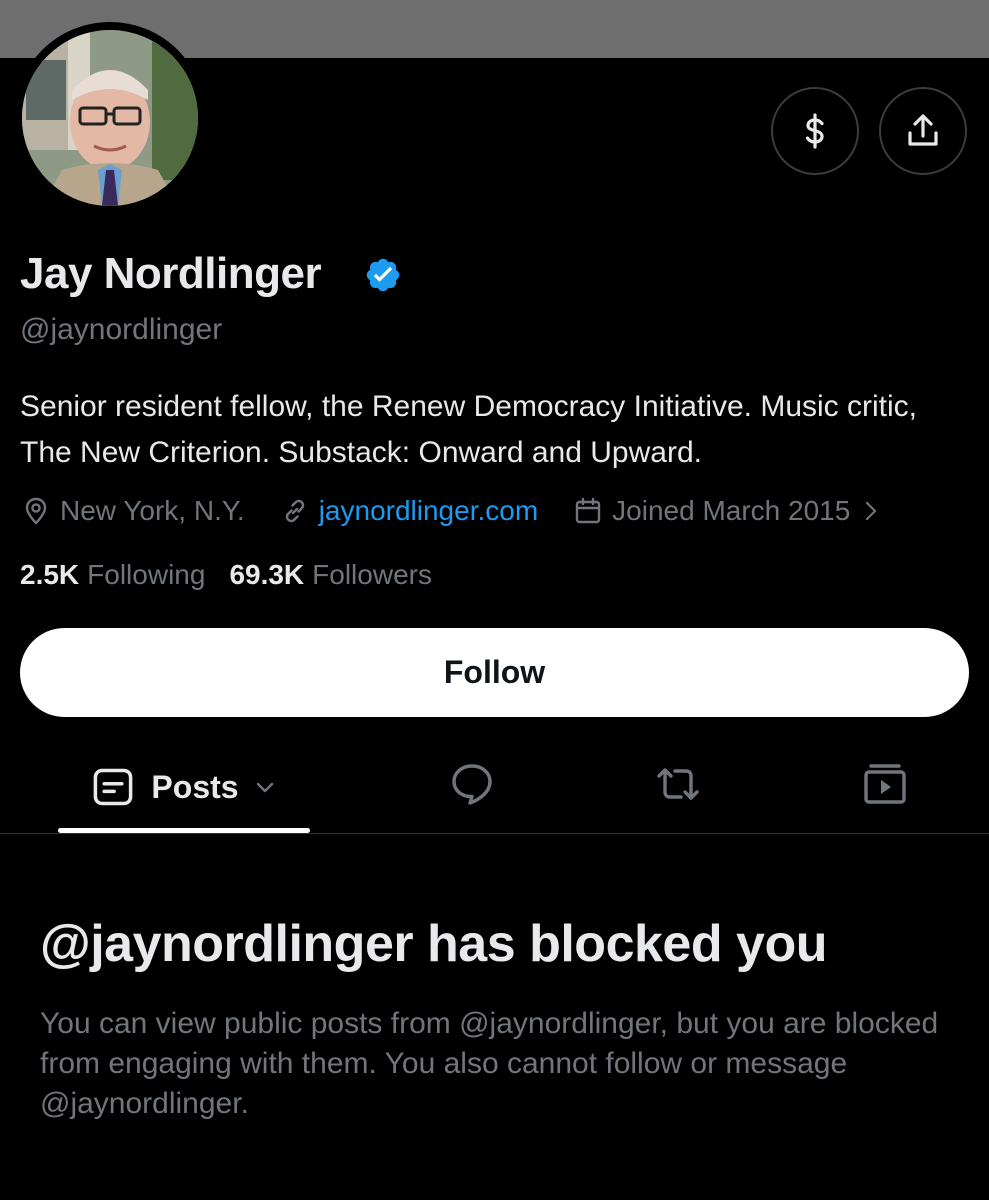 The image size is (989, 1200). Describe the element at coordinates (184, 830) in the screenshot. I see `active-tab-indicator` at that location.